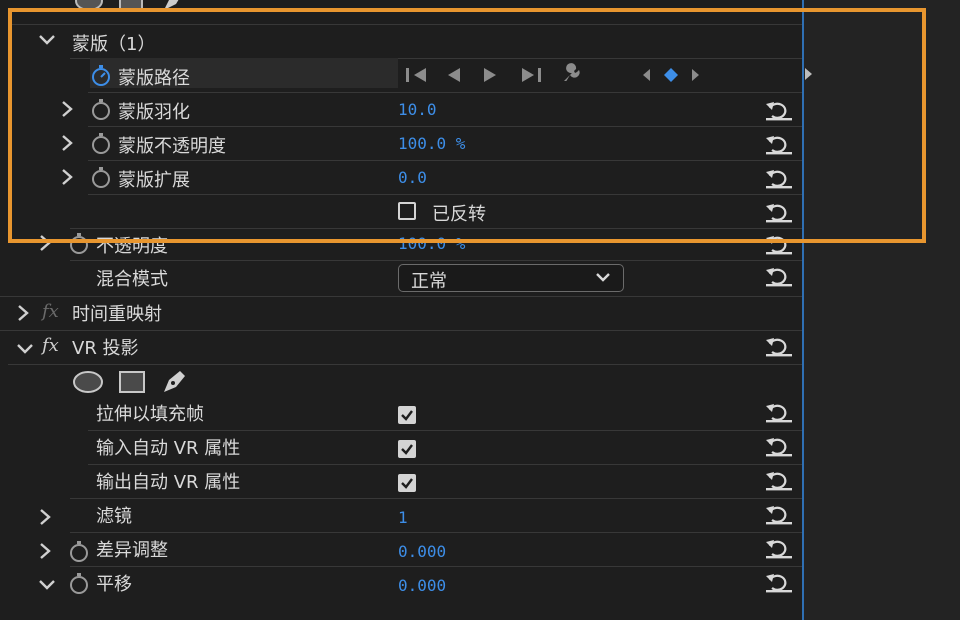 This screenshot has height=620, width=960. What do you see at coordinates (422, 551) in the screenshot?
I see `diff-adjust-value: 0.000` at bounding box center [422, 551].